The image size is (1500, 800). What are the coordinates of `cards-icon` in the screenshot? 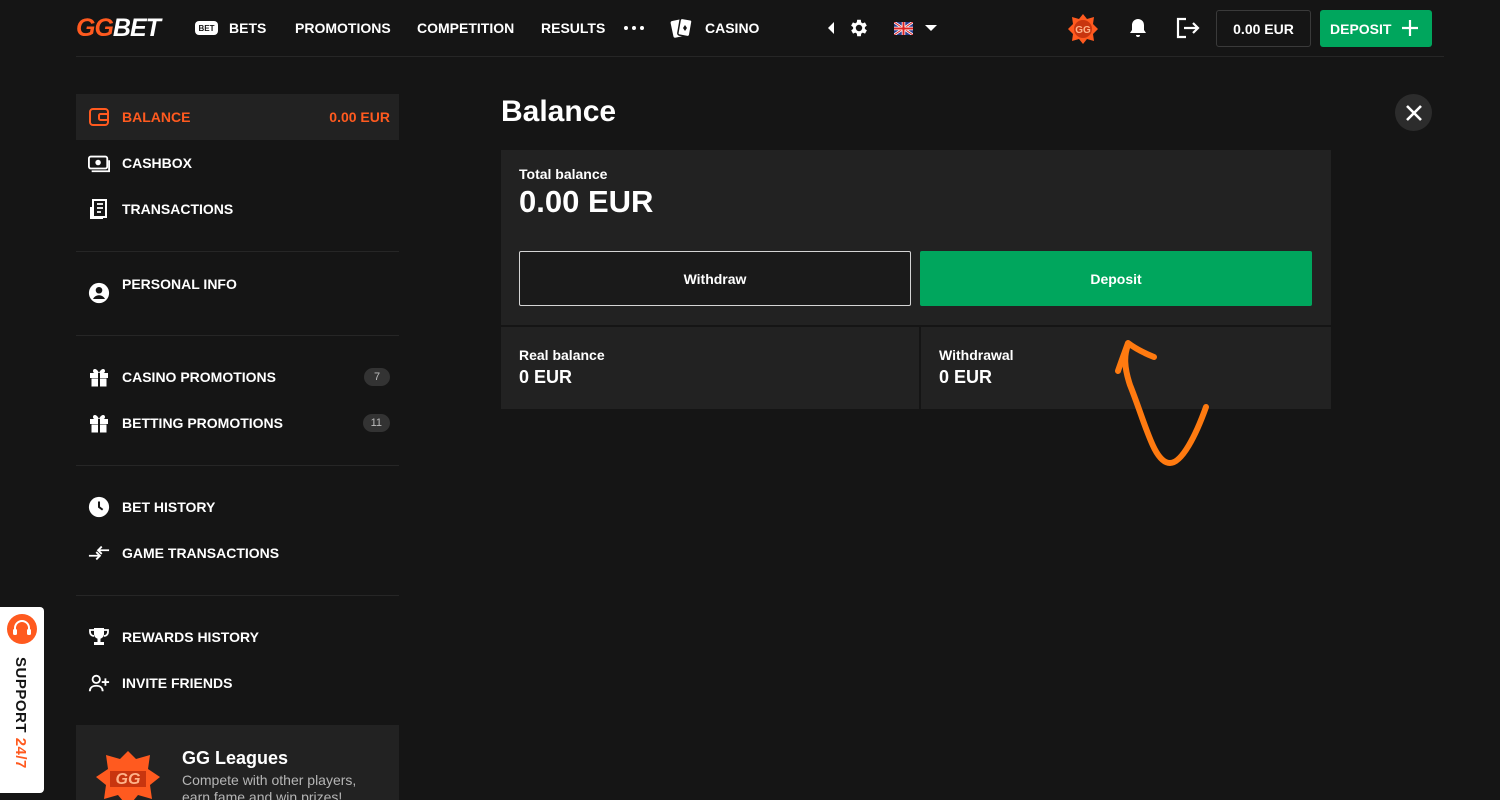 It's located at (681, 27).